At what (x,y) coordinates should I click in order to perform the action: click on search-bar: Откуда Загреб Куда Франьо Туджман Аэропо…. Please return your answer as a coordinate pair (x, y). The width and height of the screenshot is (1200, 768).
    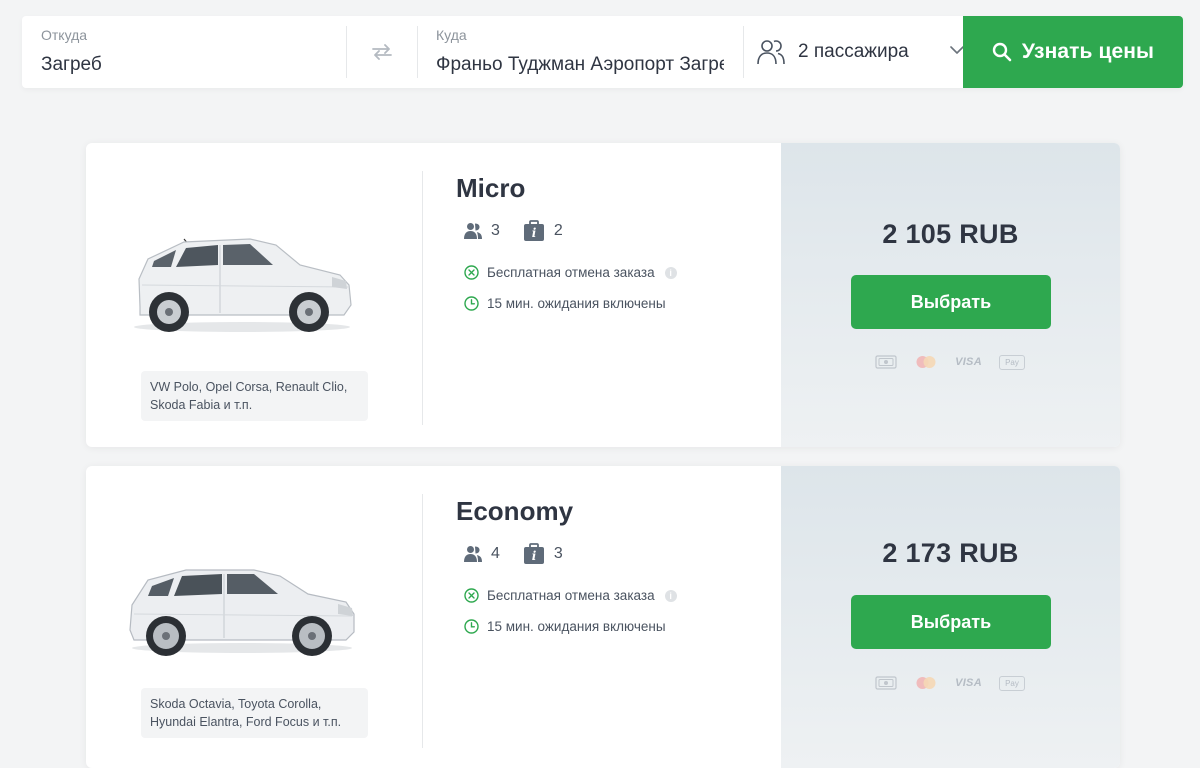
    Looking at the image, I should click on (602, 52).